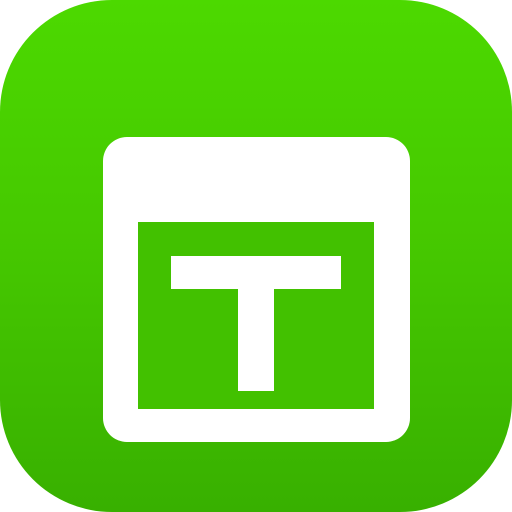 The image size is (512, 512). What do you see at coordinates (256, 340) in the screenshot?
I see `t-glyph-stem` at bounding box center [256, 340].